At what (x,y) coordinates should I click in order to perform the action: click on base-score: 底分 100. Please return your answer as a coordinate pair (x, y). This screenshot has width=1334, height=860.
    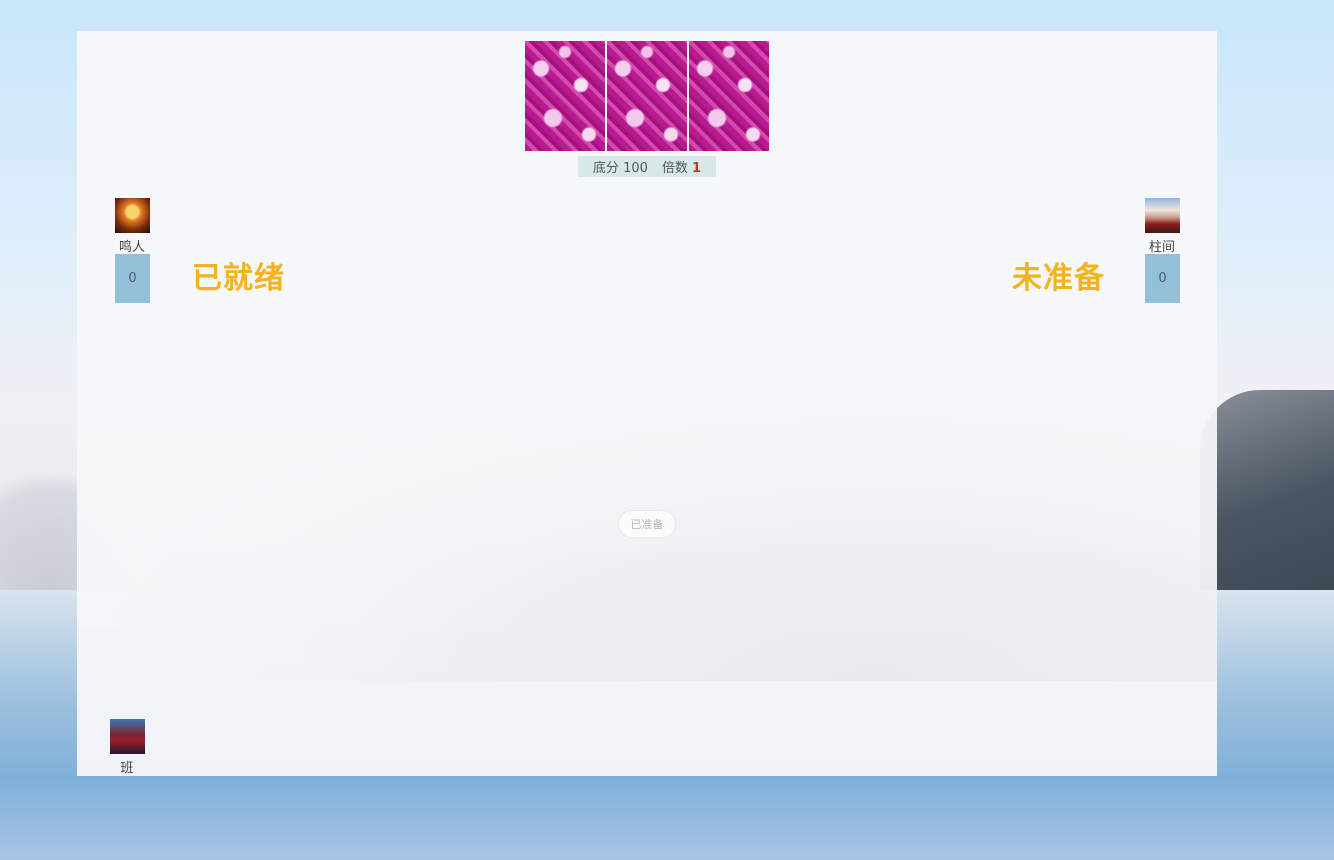
    Looking at the image, I should click on (620, 166).